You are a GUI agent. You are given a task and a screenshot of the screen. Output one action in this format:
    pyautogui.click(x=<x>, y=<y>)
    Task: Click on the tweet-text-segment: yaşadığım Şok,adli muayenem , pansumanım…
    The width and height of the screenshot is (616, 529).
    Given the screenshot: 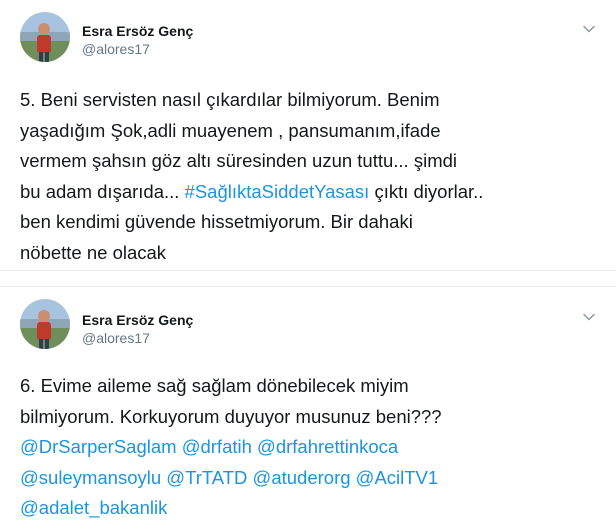 What is the action you would take?
    pyautogui.click(x=230, y=130)
    